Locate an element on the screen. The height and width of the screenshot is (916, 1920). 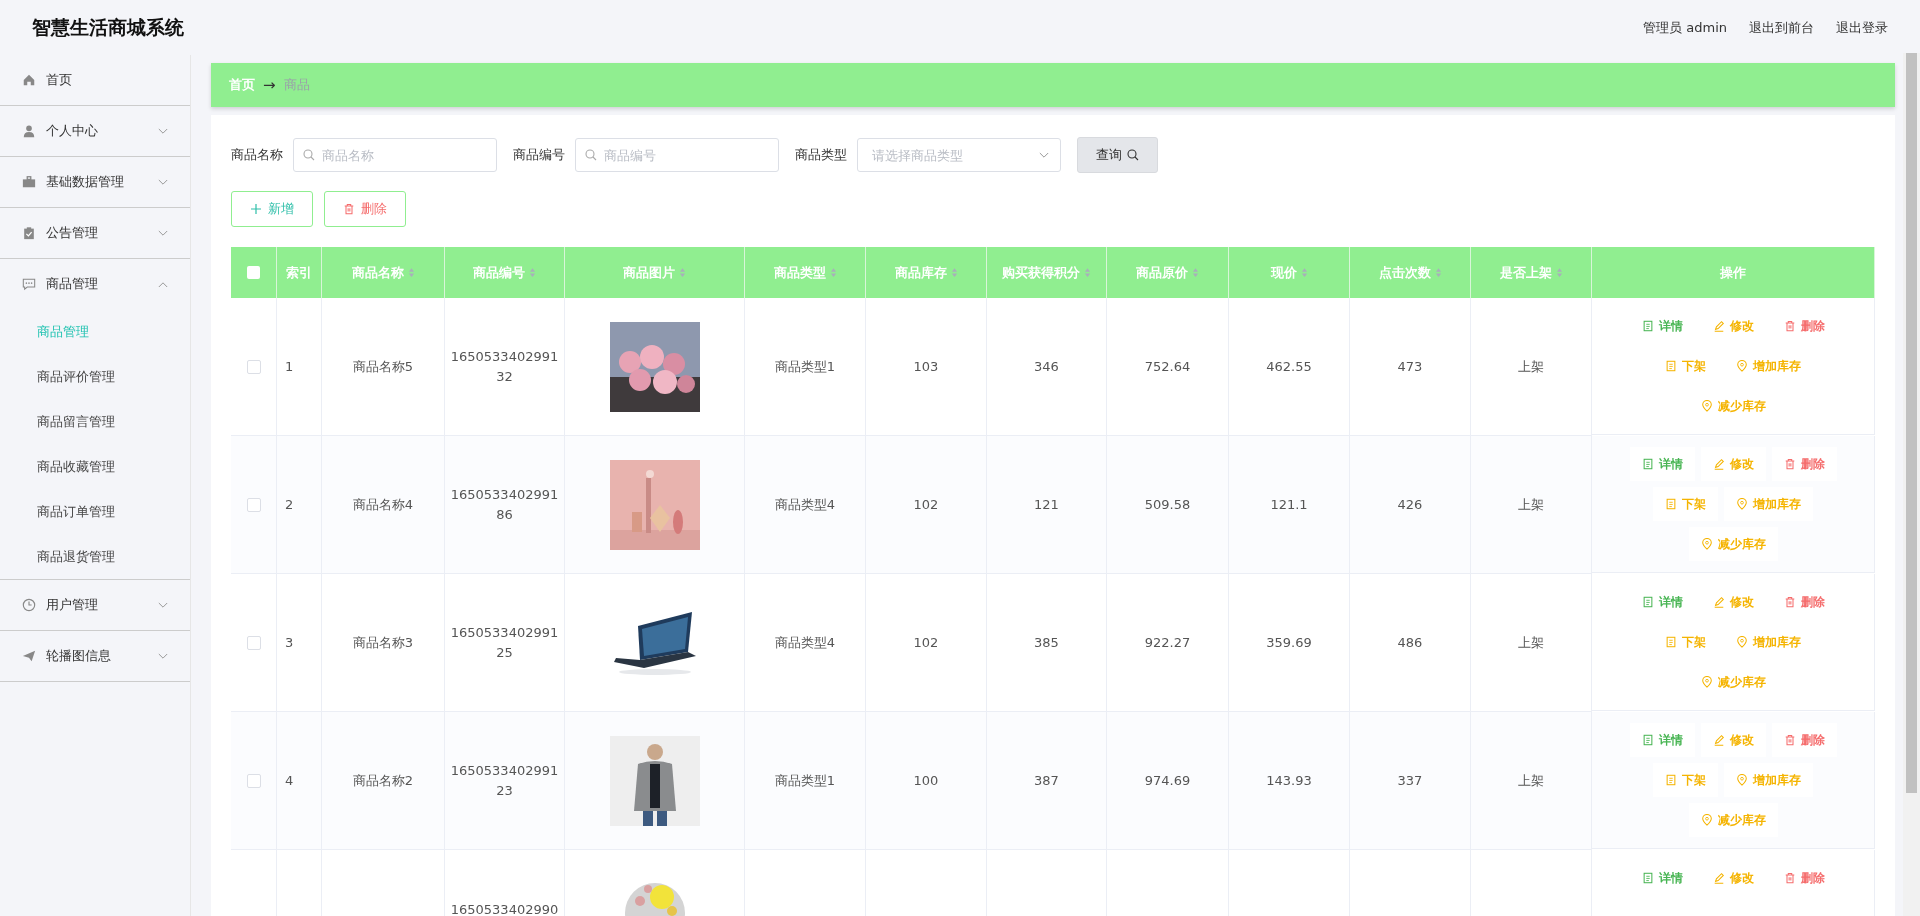
sidebar-item: 商品管理 is located at coordinates (95, 284).